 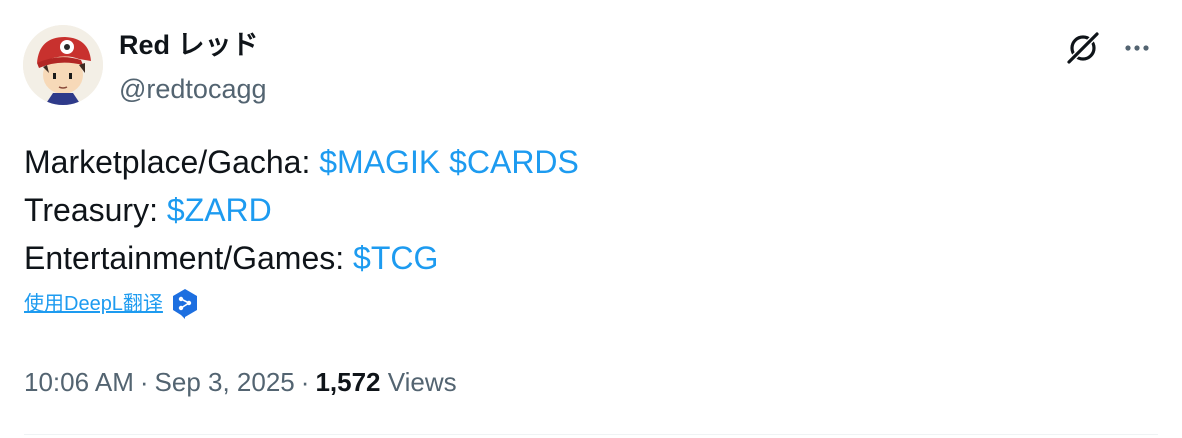 I want to click on deepl-icon, so click(x=185, y=304).